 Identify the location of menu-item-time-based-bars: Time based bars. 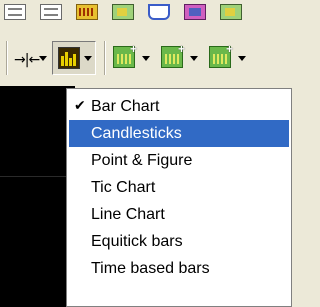
(179, 268).